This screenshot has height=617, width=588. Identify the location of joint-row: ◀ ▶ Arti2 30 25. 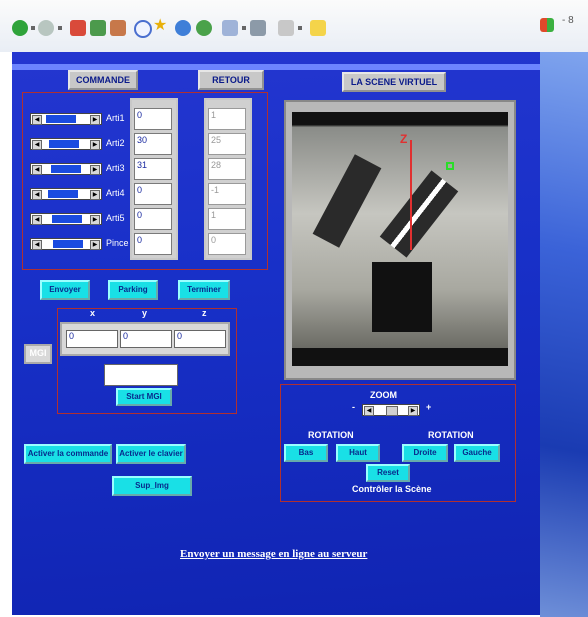
(145, 144).